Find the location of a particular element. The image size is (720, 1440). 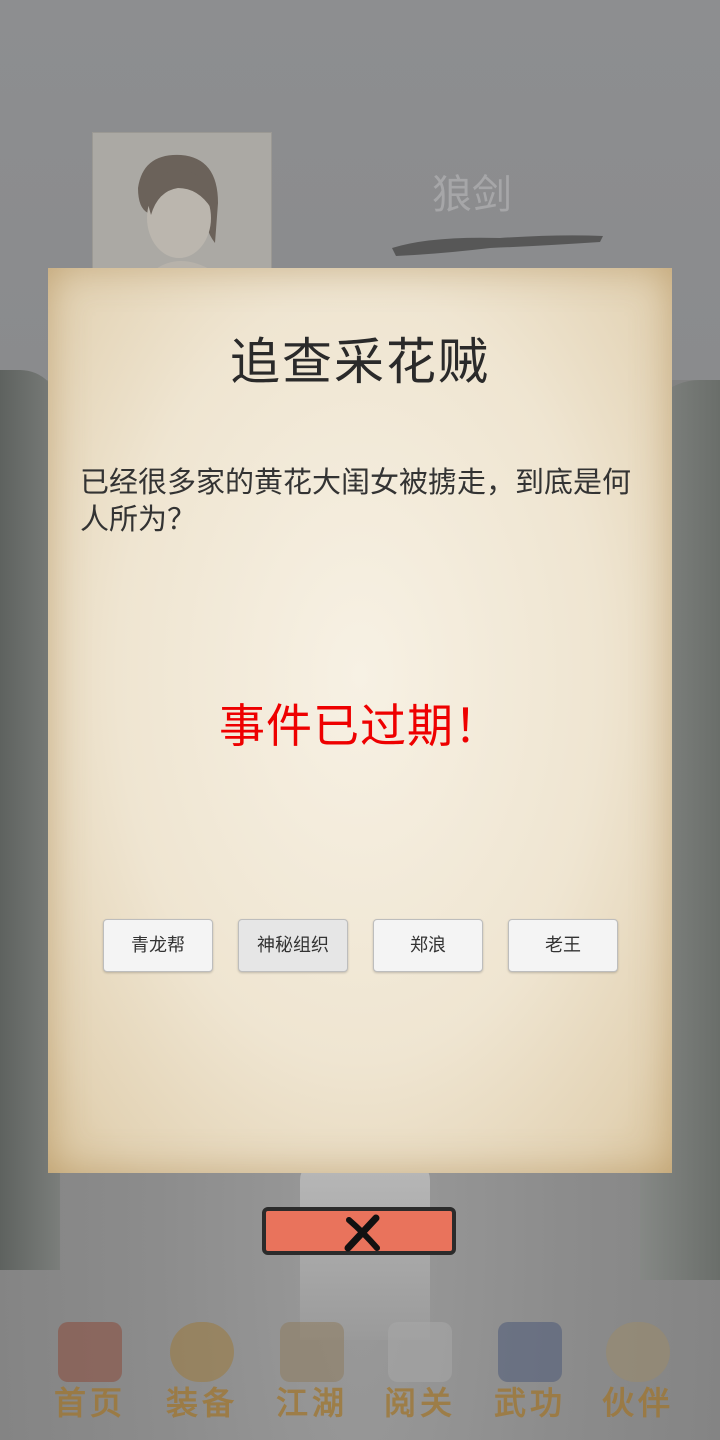

option-button-2: 神秘组织 is located at coordinates (293, 945).